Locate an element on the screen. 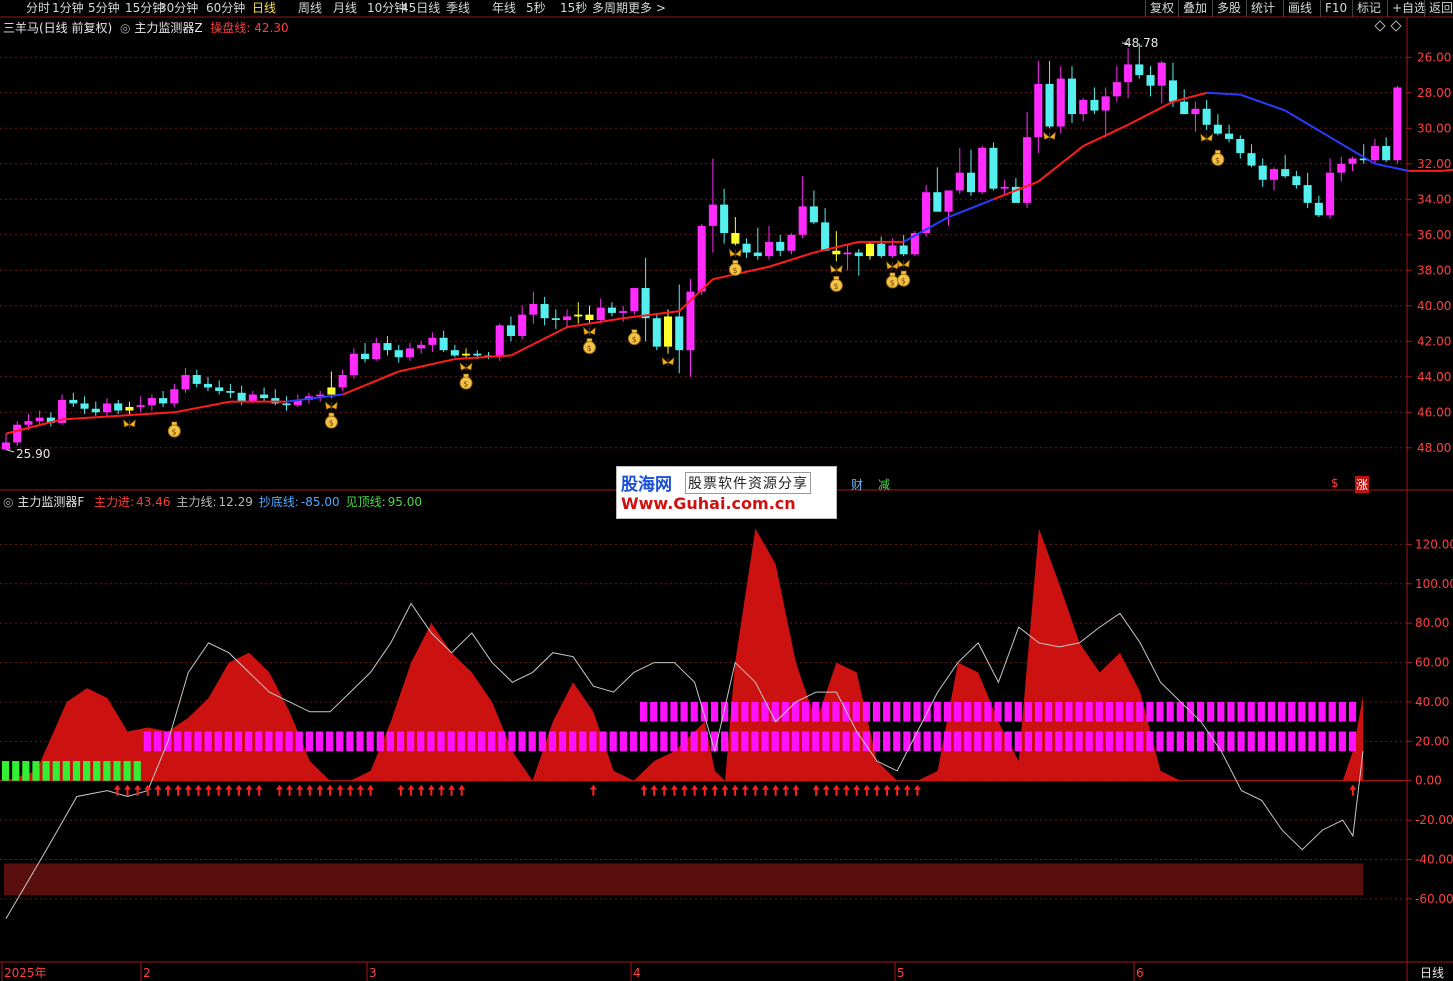 This screenshot has height=981, width=1453. indicator-name: 主力监测器Z is located at coordinates (168, 28).